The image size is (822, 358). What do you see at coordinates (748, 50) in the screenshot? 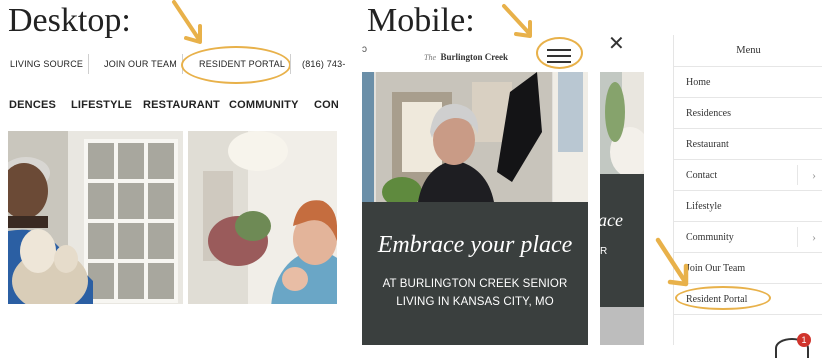
I see `menu-title: Menu` at bounding box center [748, 50].